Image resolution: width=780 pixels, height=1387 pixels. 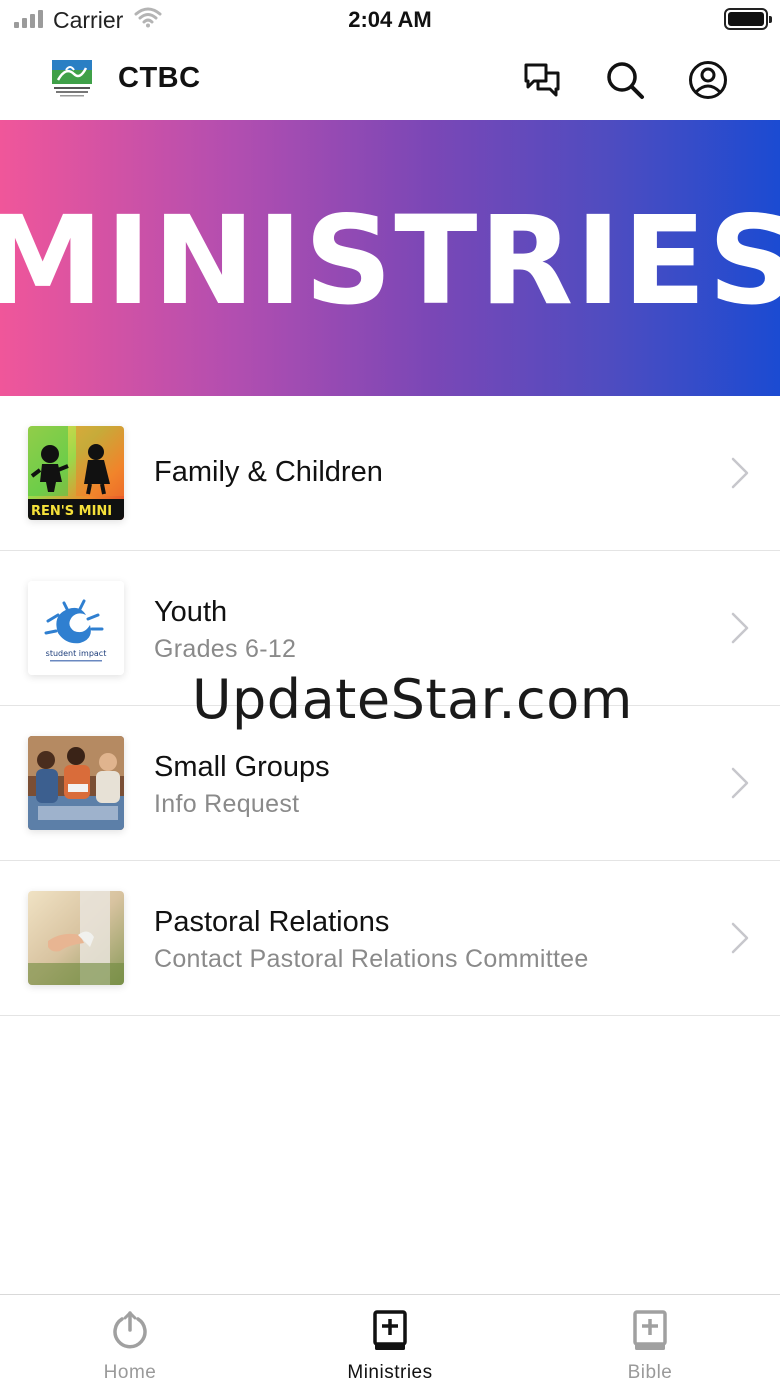 I want to click on church-logo, so click(x=72, y=78).